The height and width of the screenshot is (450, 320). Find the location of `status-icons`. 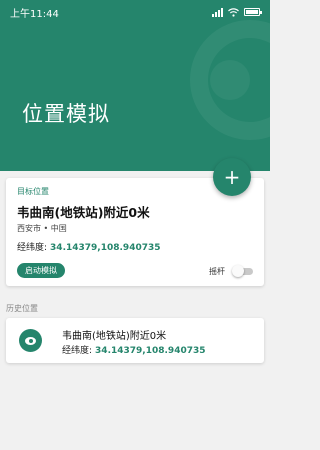

status-icons is located at coordinates (237, 12).